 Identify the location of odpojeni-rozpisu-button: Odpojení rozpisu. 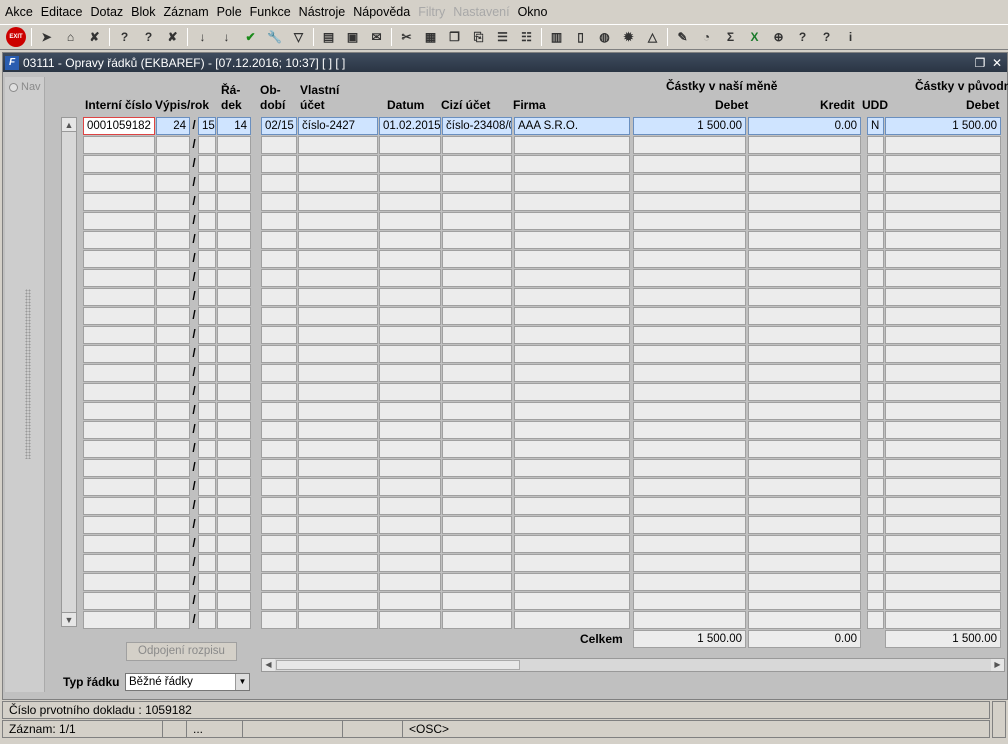
(181, 651).